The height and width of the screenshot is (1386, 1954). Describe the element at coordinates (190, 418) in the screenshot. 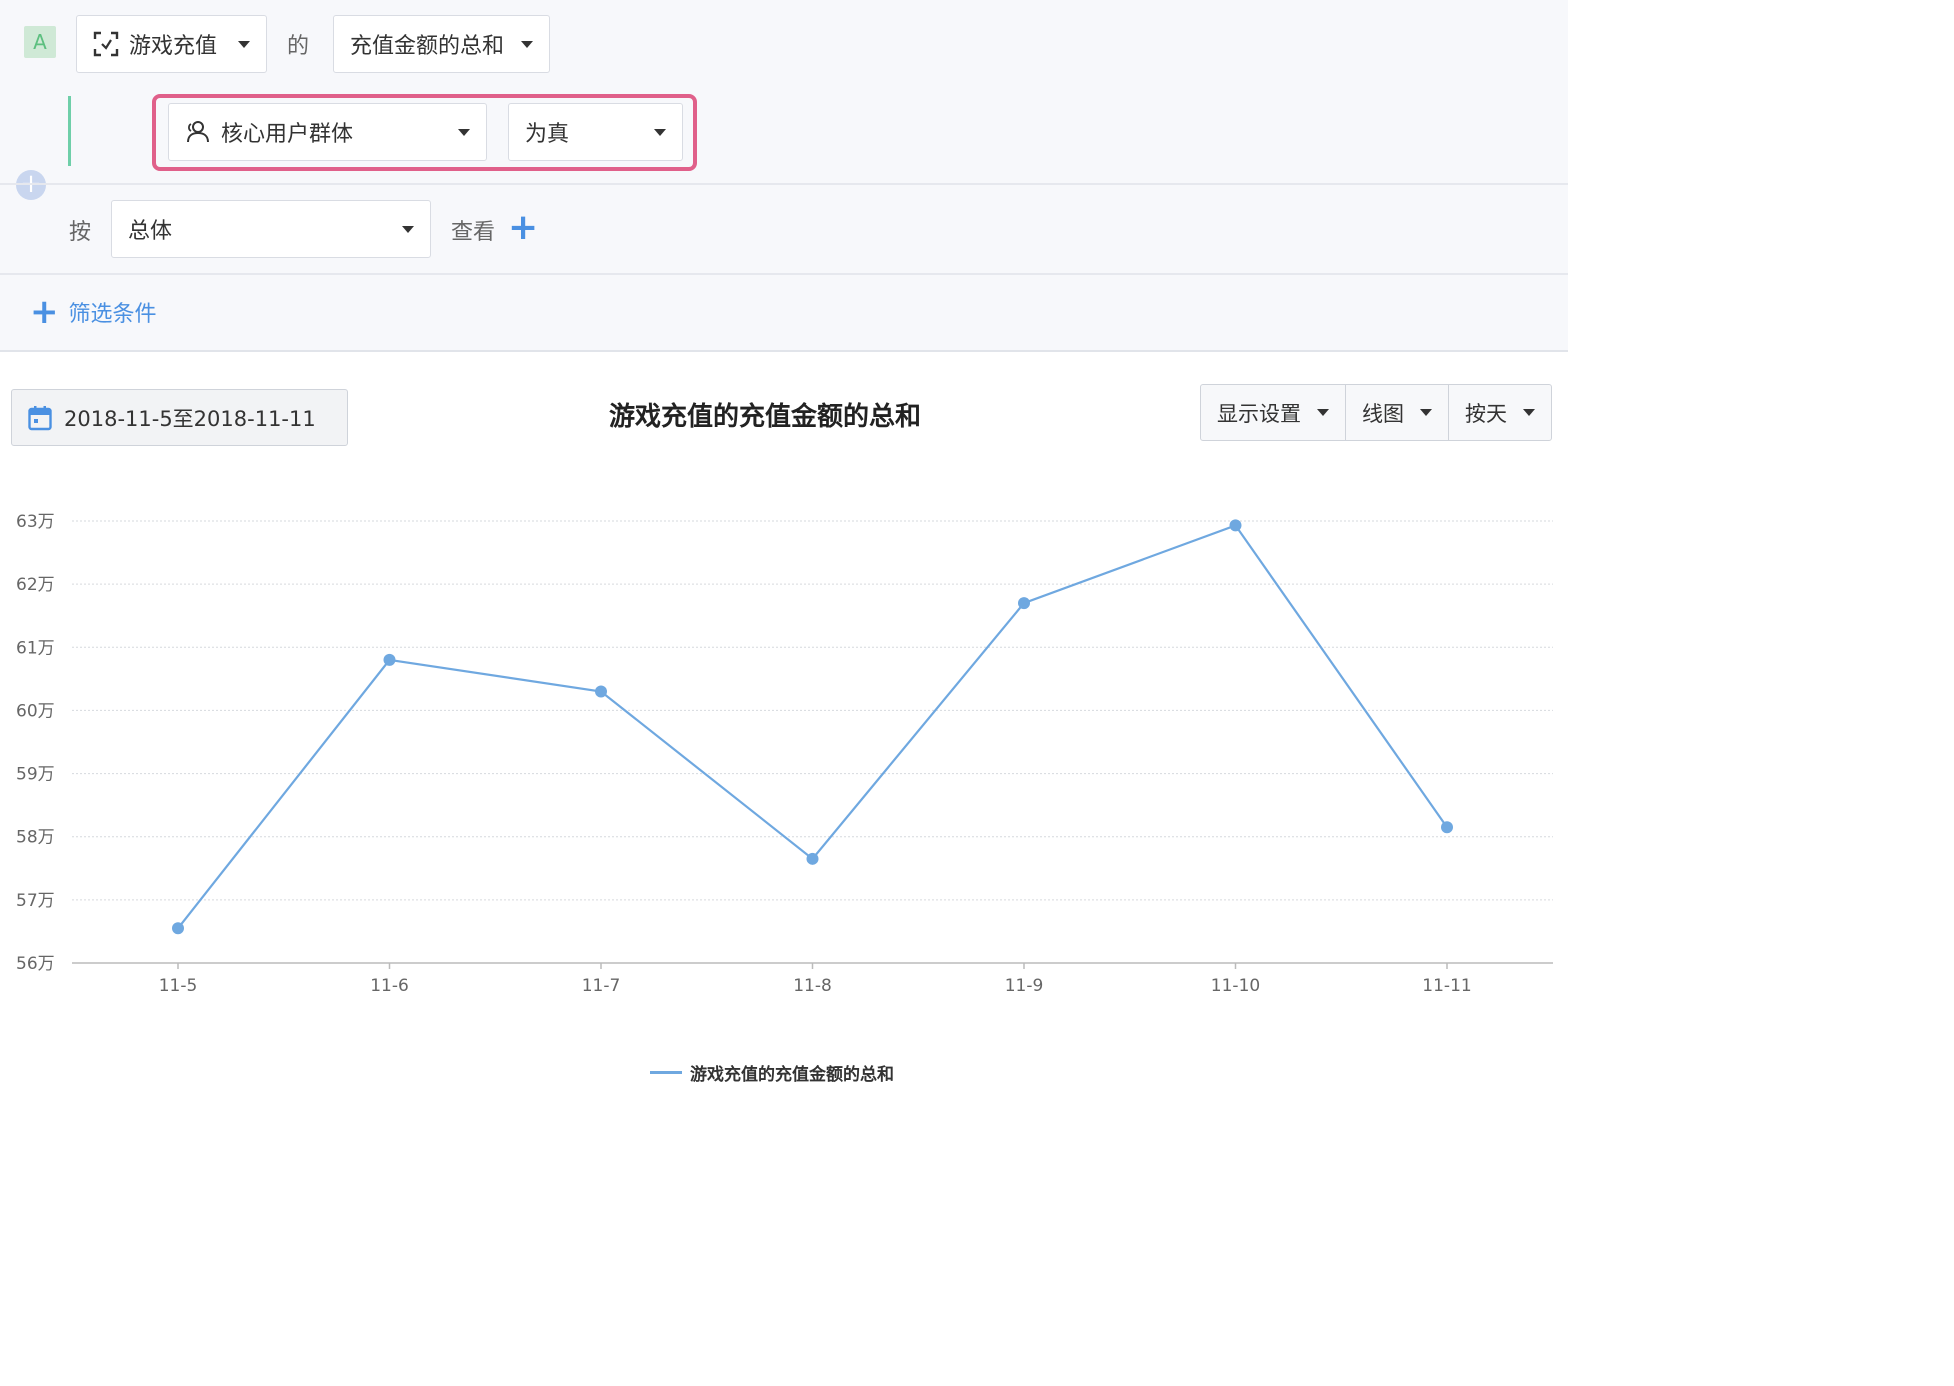

I see `date-range-label: 2018-11-5至2018-11-11` at that location.